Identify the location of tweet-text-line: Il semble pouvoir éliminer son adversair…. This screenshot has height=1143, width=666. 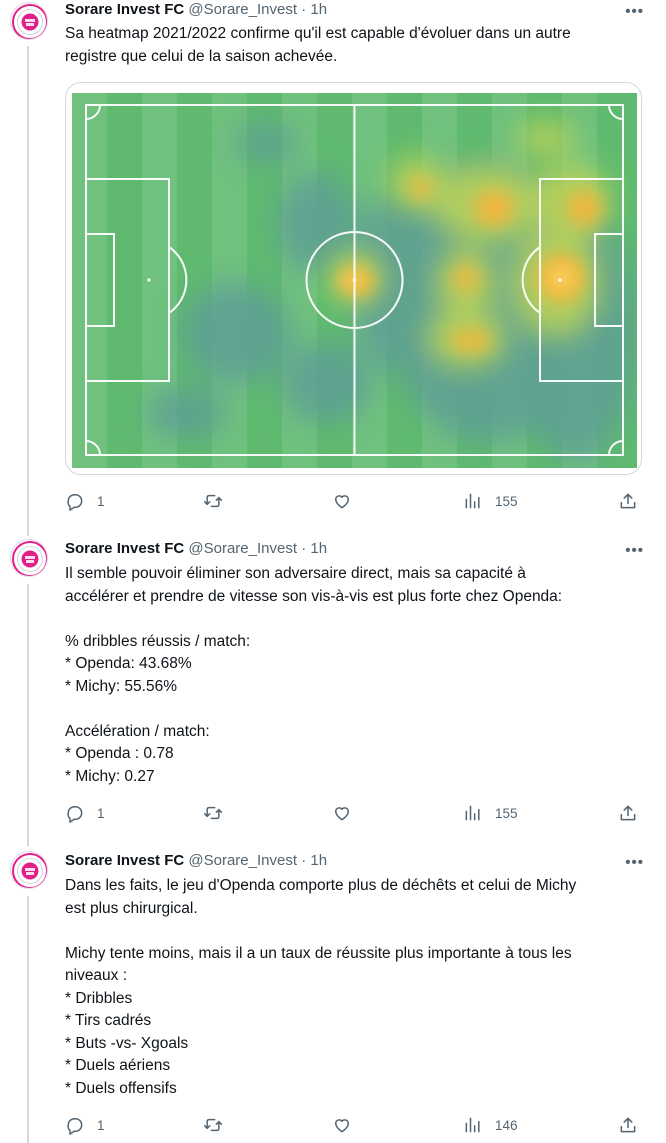
(295, 573).